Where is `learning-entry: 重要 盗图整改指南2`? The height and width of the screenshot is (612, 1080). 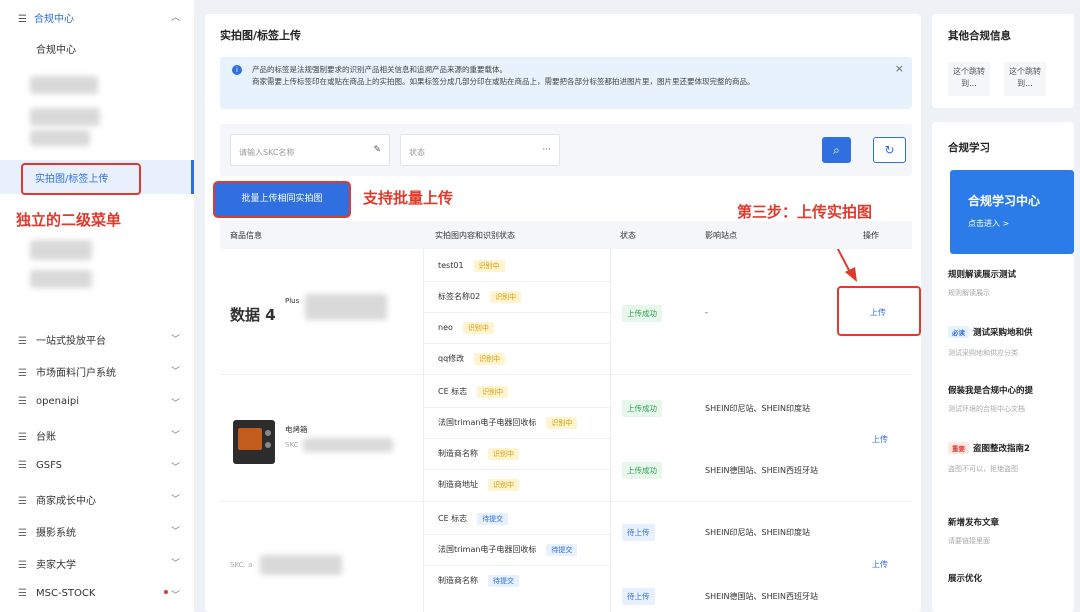
learning-entry: 重要 盗图整改指南2 is located at coordinates (1011, 448).